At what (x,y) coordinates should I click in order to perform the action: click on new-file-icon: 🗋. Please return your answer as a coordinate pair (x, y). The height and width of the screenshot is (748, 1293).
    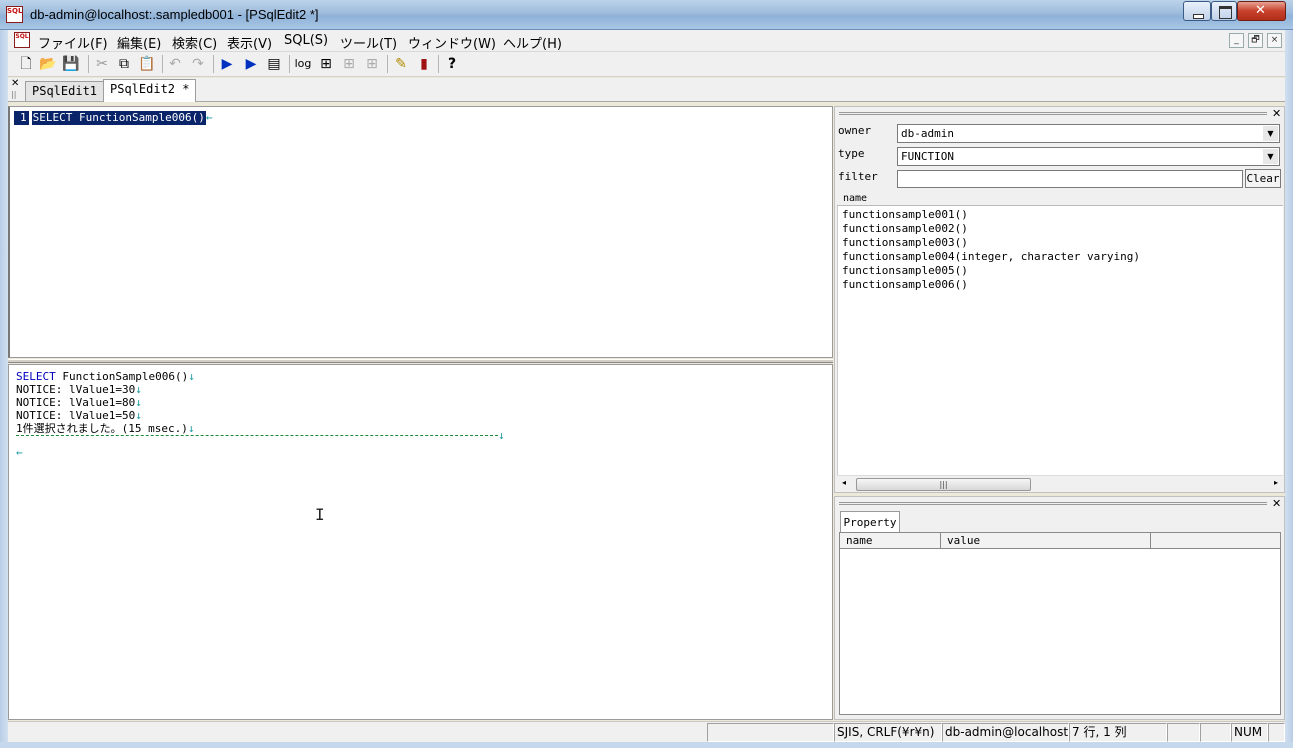
    Looking at the image, I should click on (26, 64).